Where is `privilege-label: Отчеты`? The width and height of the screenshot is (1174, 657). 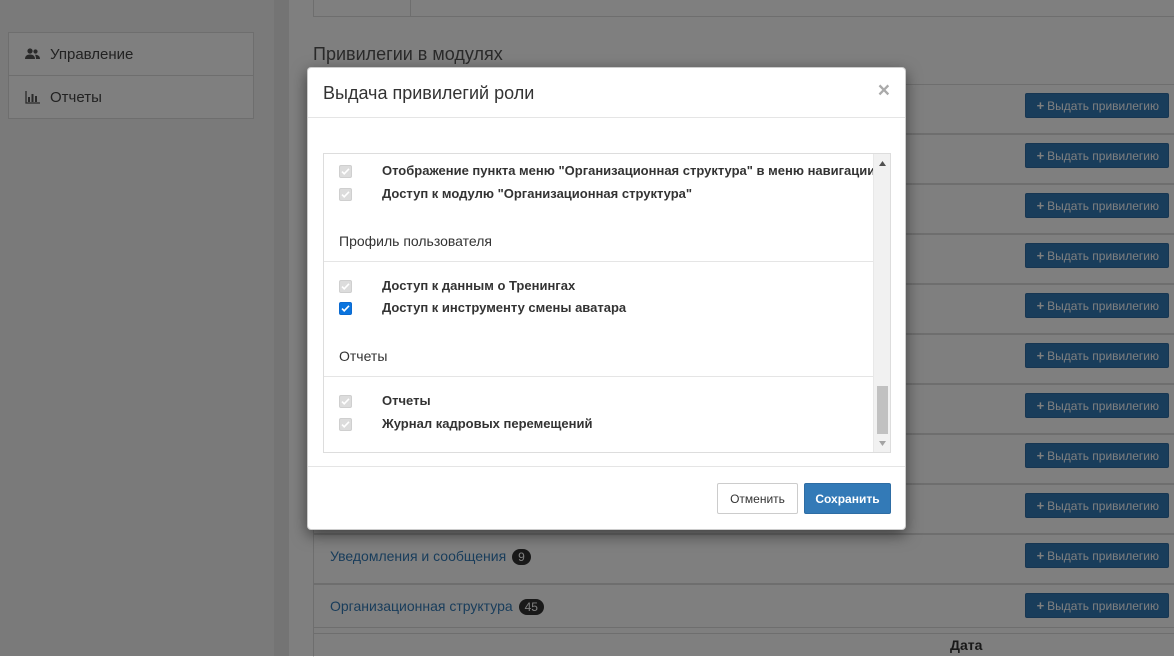
privilege-label: Отчеты is located at coordinates (406, 400).